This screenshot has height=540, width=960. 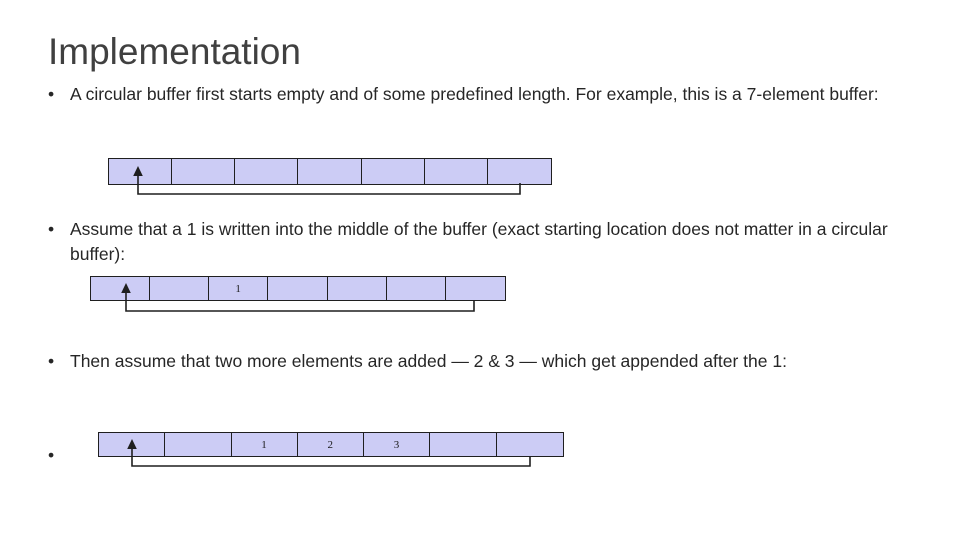 I want to click on empty-buffer-diagram, so click(x=330, y=176).